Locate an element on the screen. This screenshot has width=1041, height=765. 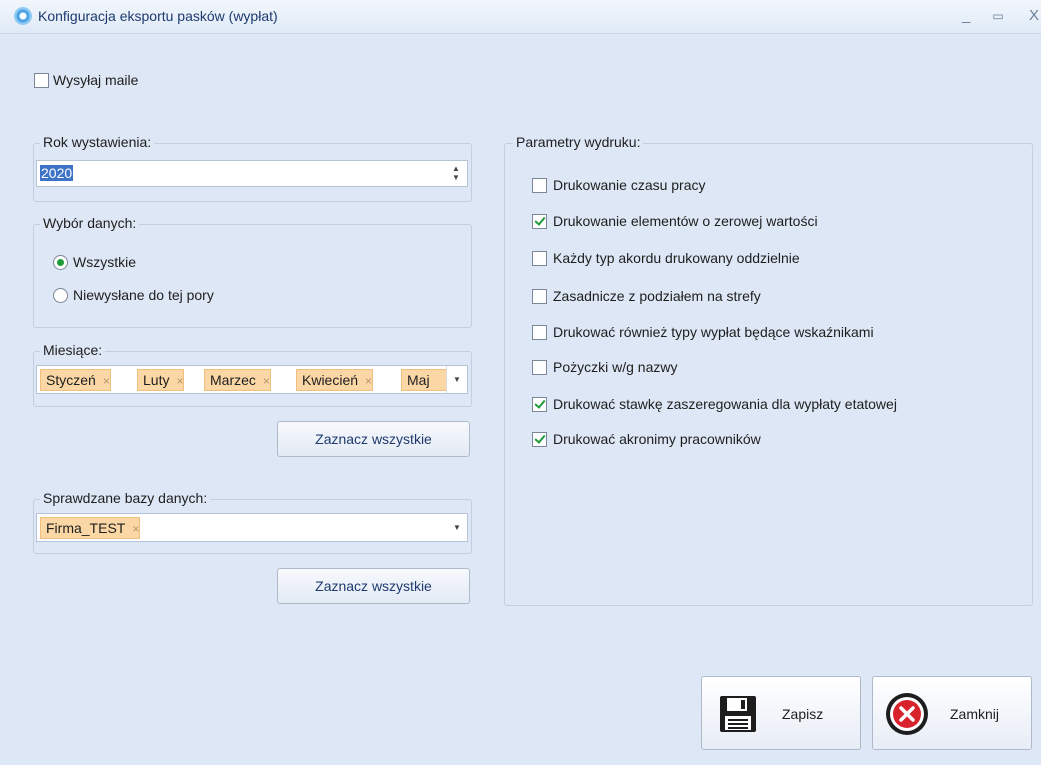
year-spinner: ▲ ▼ is located at coordinates (456, 174).